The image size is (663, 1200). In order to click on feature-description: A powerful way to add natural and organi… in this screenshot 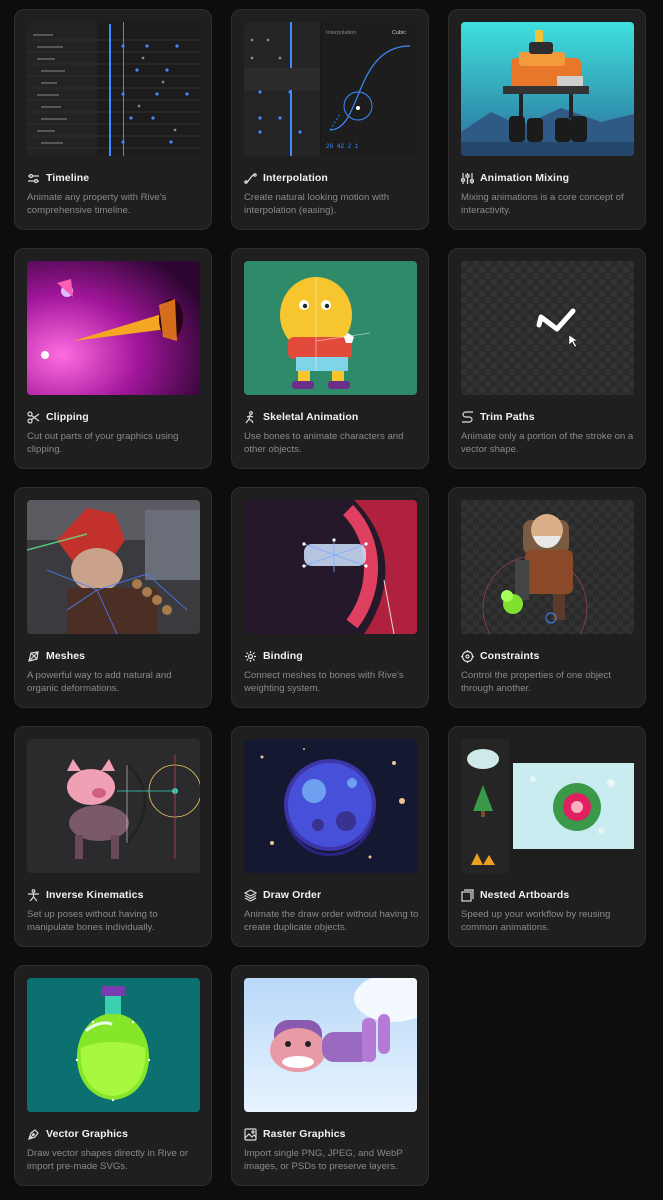, I will do `click(99, 682)`.